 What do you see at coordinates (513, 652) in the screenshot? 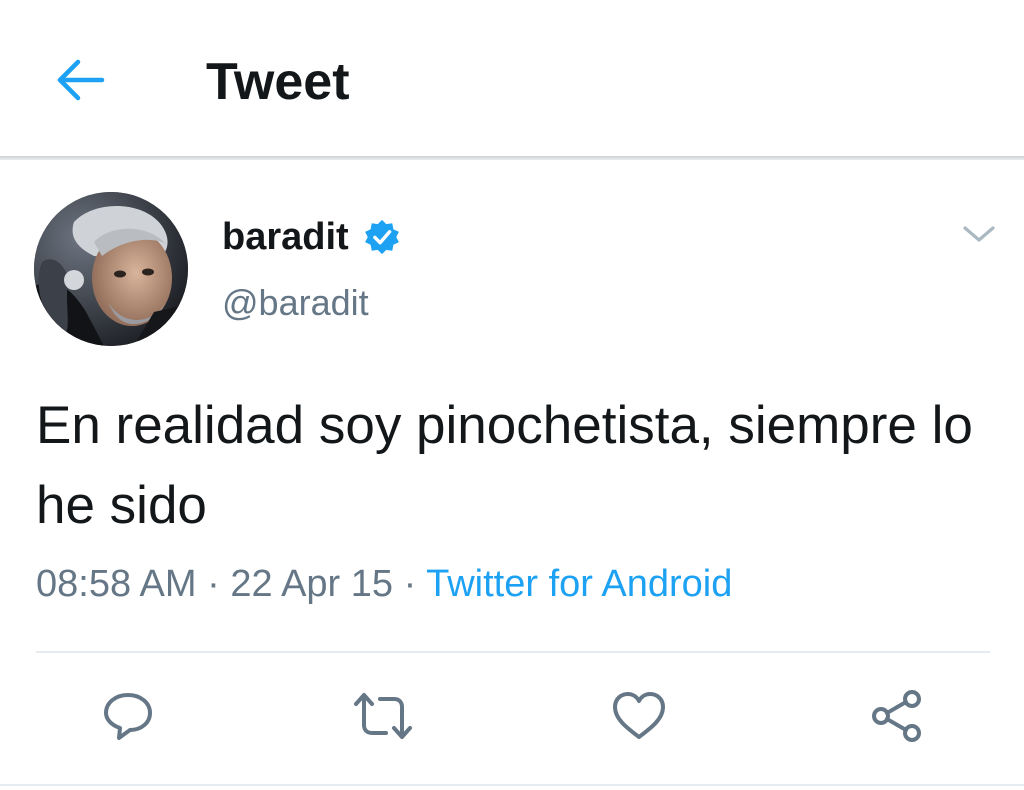
I see `actions-divider` at bounding box center [513, 652].